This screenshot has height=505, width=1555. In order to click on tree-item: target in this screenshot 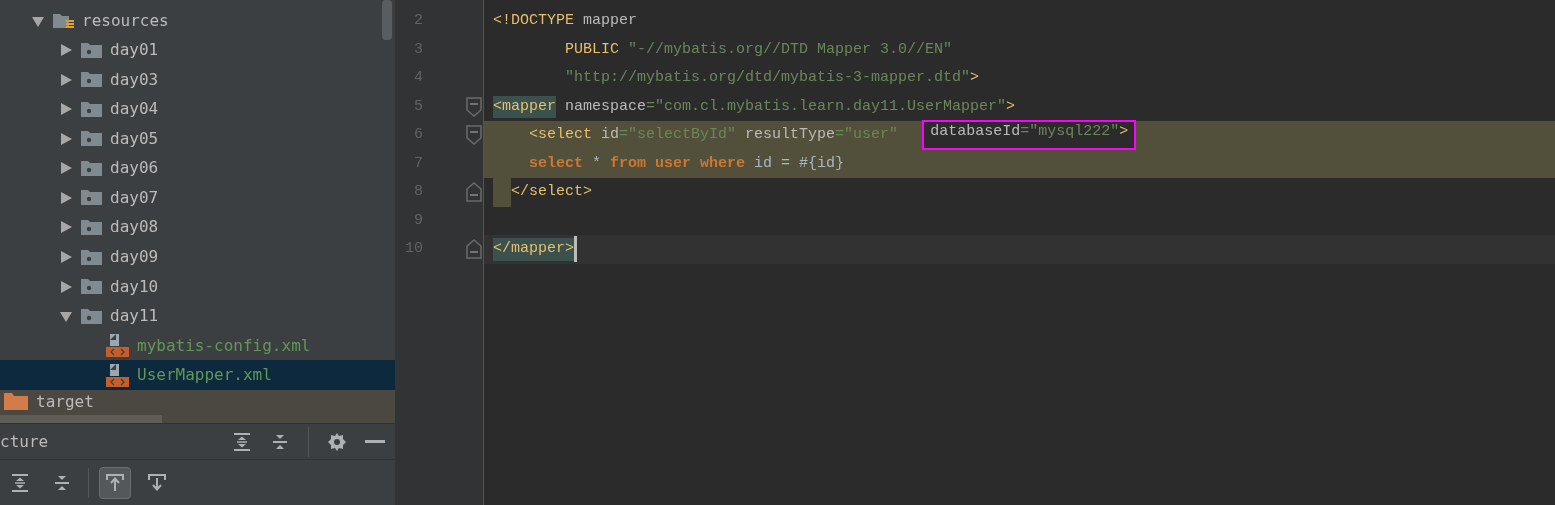, I will do `click(197, 401)`.